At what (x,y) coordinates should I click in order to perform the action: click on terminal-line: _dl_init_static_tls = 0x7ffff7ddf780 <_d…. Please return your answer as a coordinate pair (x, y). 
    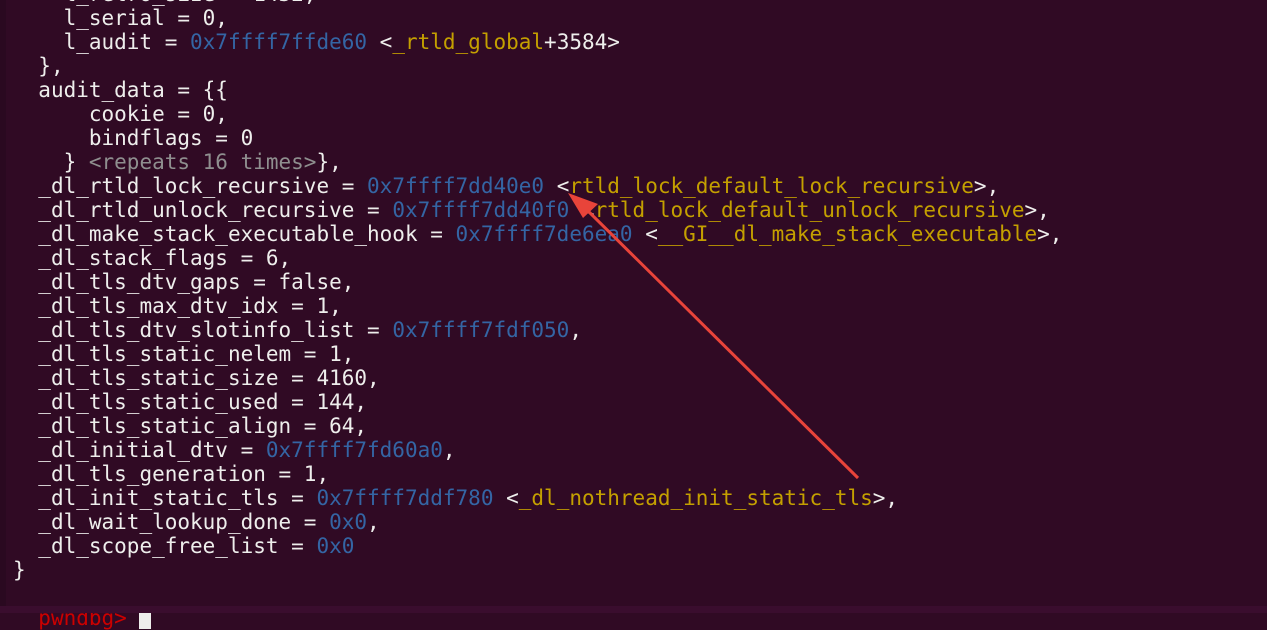
    Looking at the image, I should click on (640, 498).